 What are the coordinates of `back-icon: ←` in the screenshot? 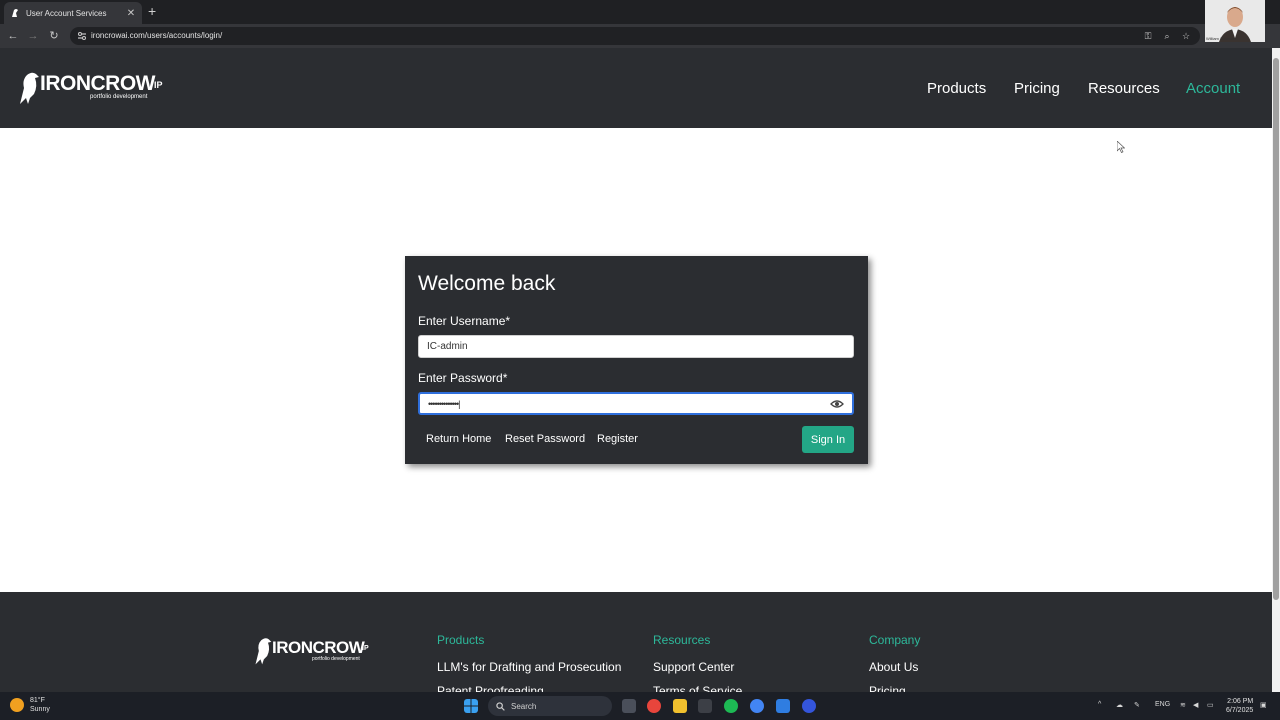 It's located at (13, 36).